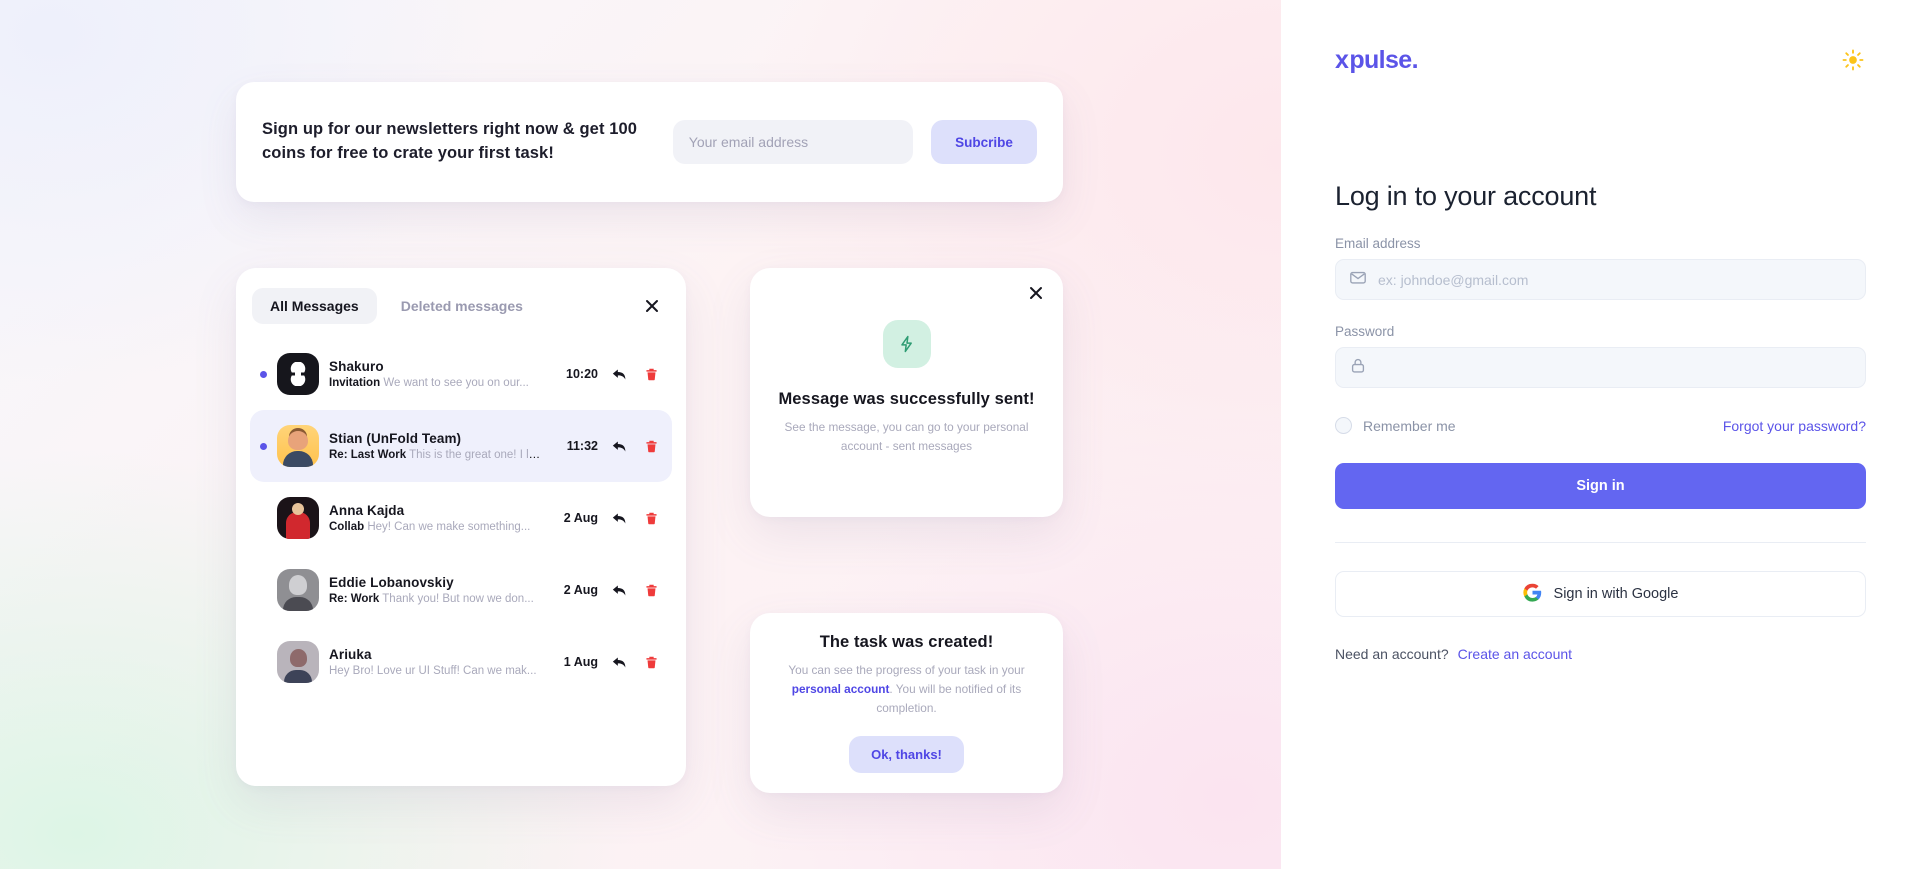 Image resolution: width=1920 pixels, height=869 pixels. I want to click on divider, so click(1600, 542).